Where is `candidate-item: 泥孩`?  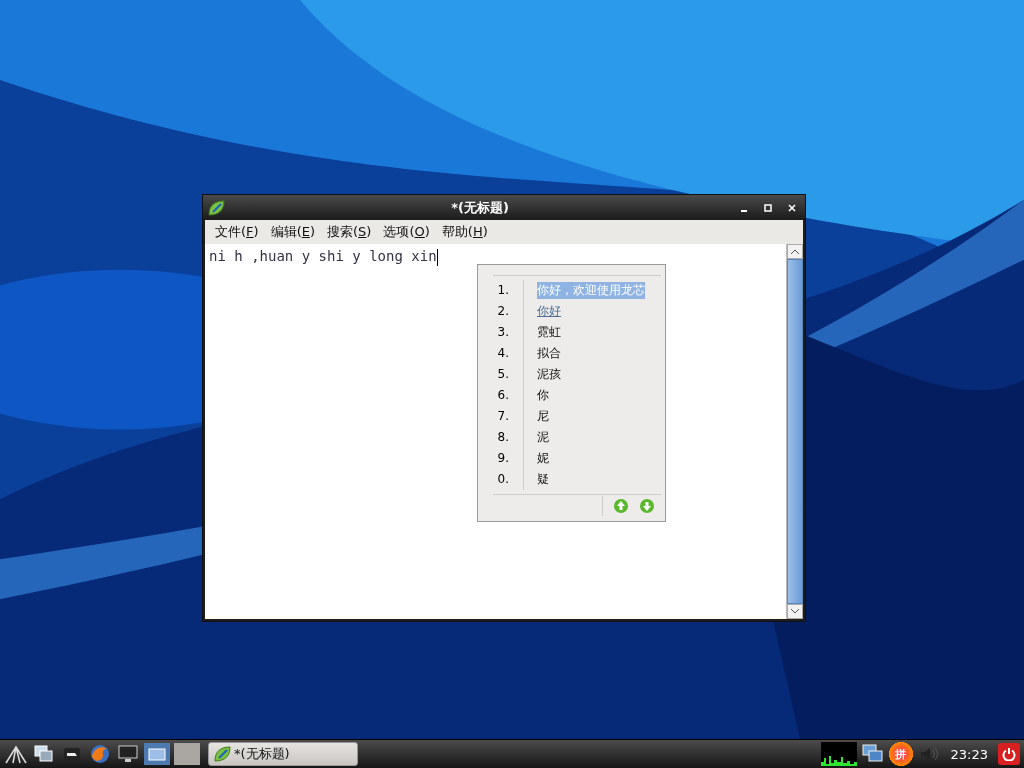 candidate-item: 泥孩 is located at coordinates (549, 374).